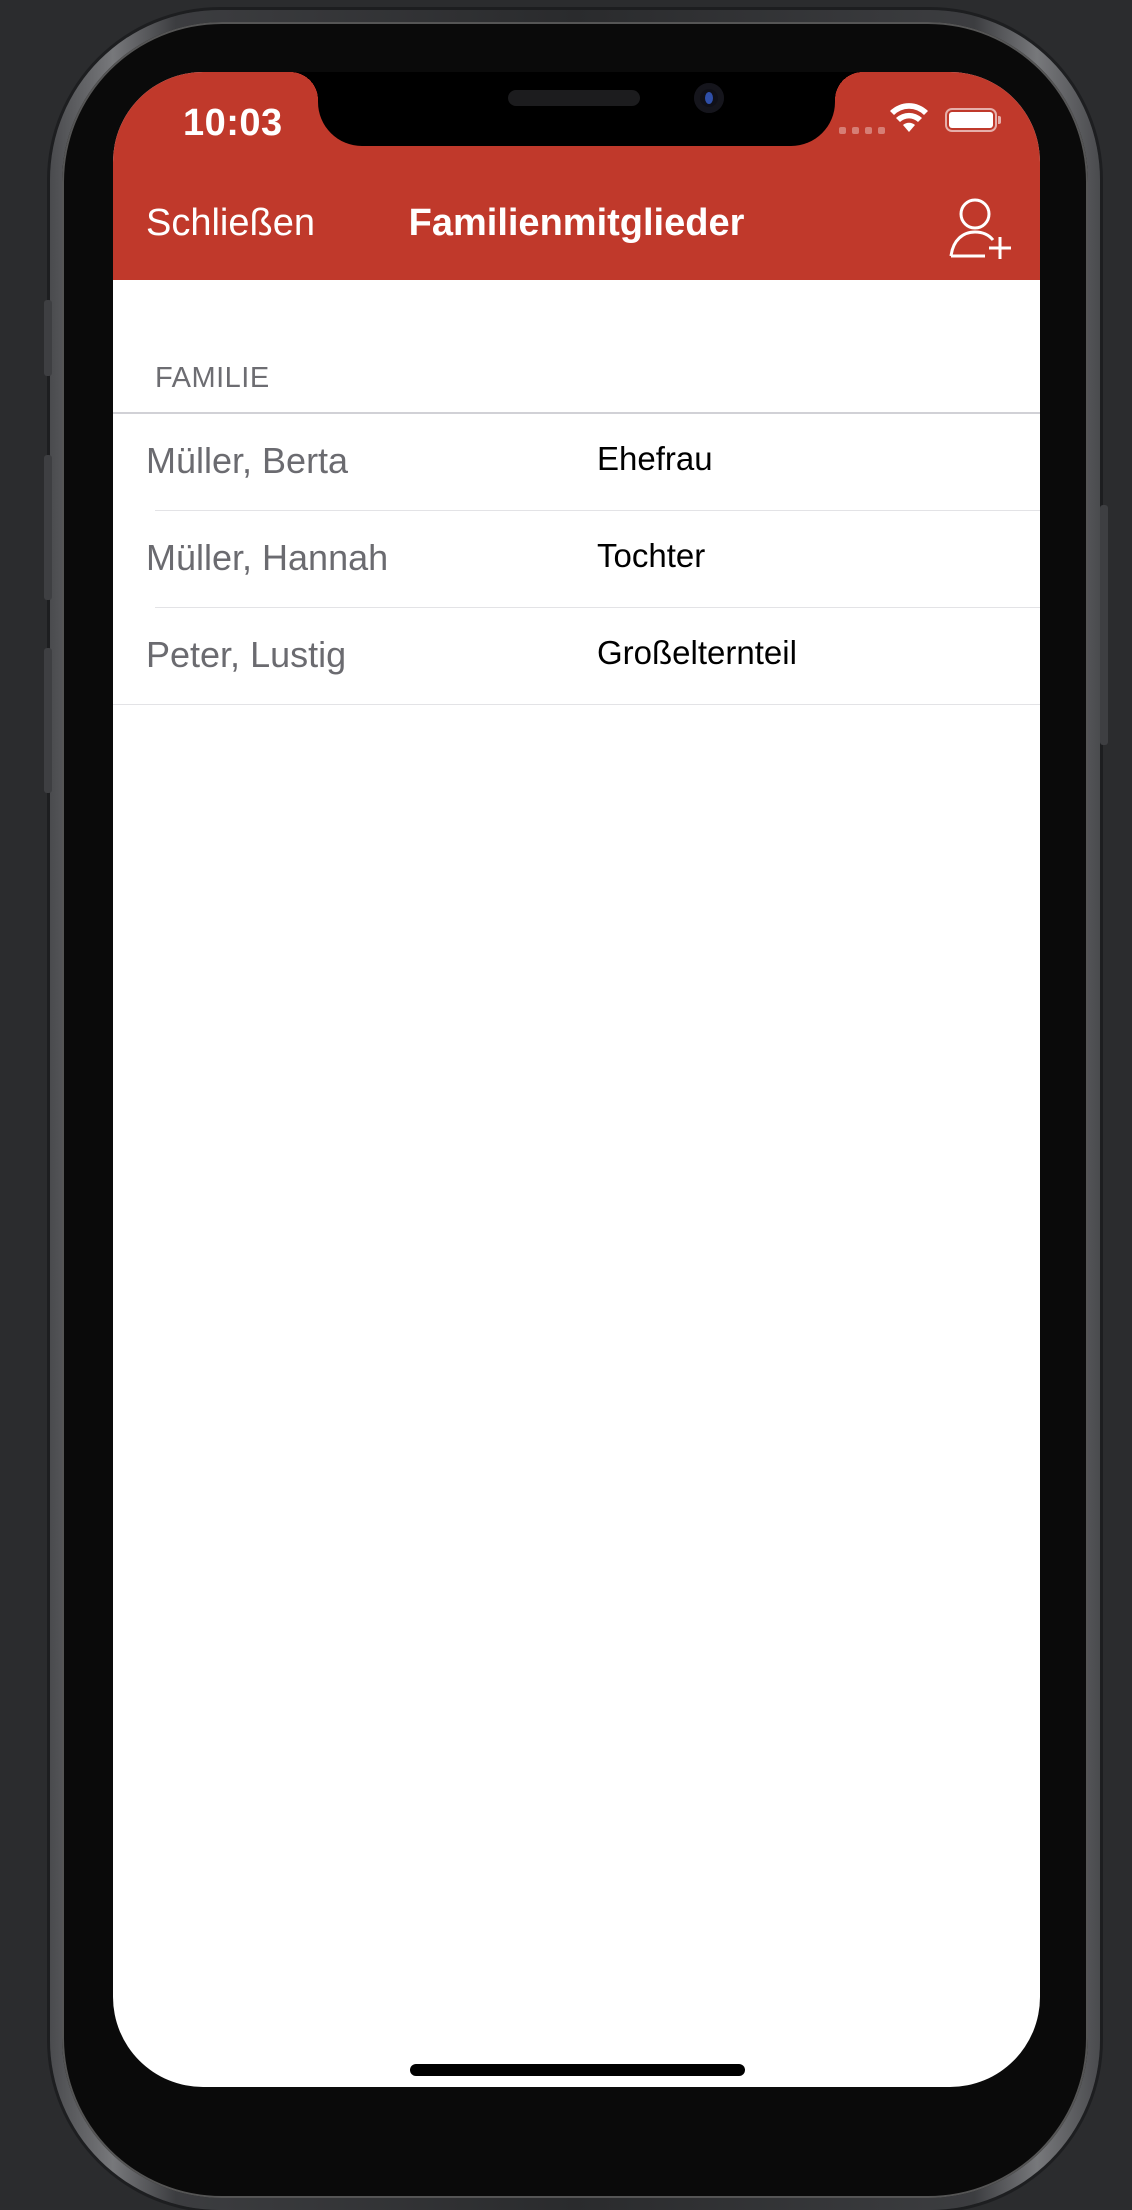 The height and width of the screenshot is (2210, 1132). Describe the element at coordinates (577, 2070) in the screenshot. I see `home-indicator` at that location.